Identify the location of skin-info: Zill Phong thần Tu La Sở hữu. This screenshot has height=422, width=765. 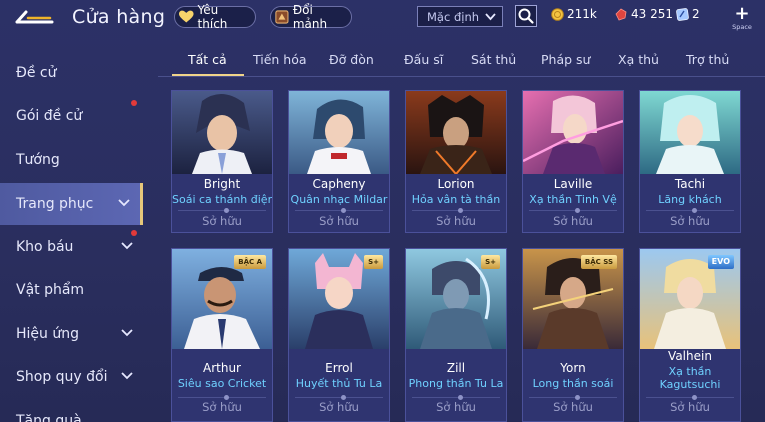
(456, 385).